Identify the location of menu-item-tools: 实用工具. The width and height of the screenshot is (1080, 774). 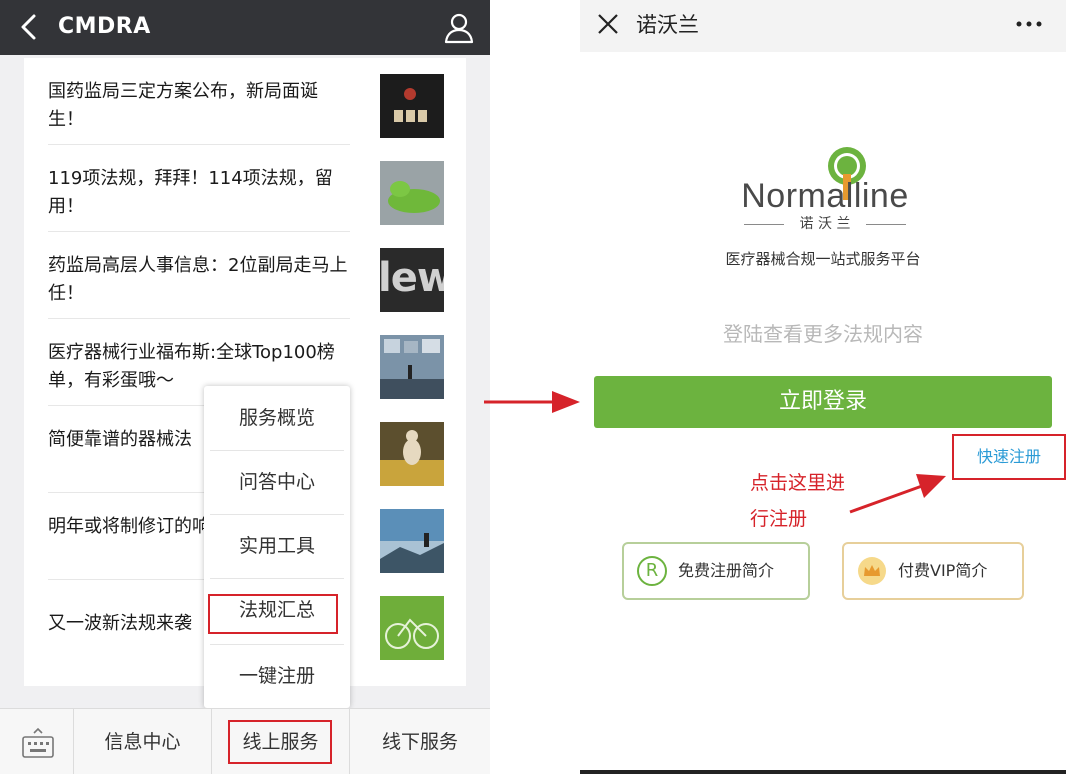
(277, 546).